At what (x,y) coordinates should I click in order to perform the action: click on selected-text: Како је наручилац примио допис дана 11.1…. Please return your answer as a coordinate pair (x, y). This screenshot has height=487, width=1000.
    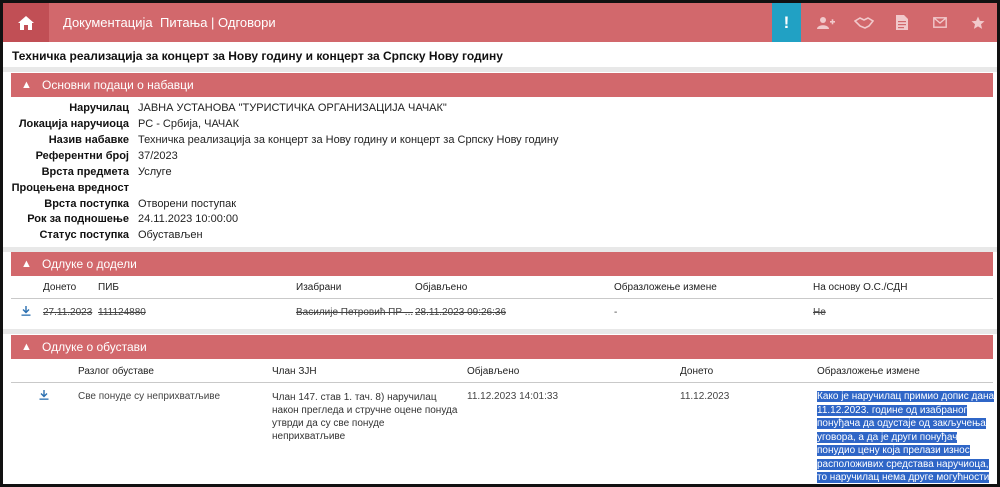
    Looking at the image, I should click on (906, 437).